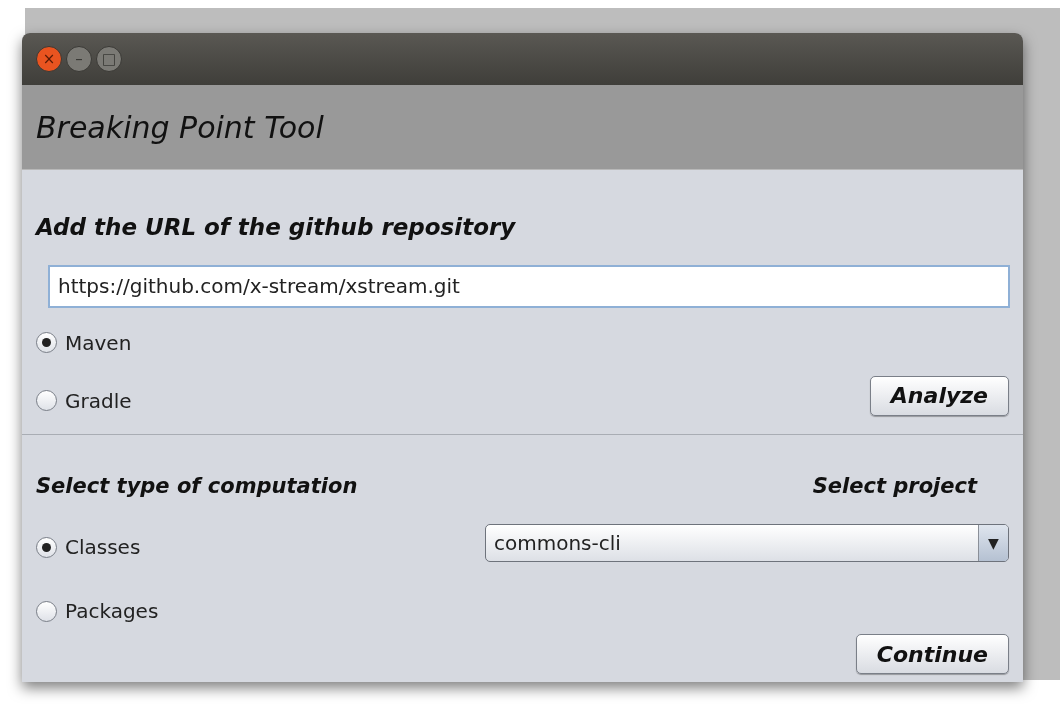 The height and width of the screenshot is (709, 1060). What do you see at coordinates (894, 486) in the screenshot?
I see `section-heading: Select project` at bounding box center [894, 486].